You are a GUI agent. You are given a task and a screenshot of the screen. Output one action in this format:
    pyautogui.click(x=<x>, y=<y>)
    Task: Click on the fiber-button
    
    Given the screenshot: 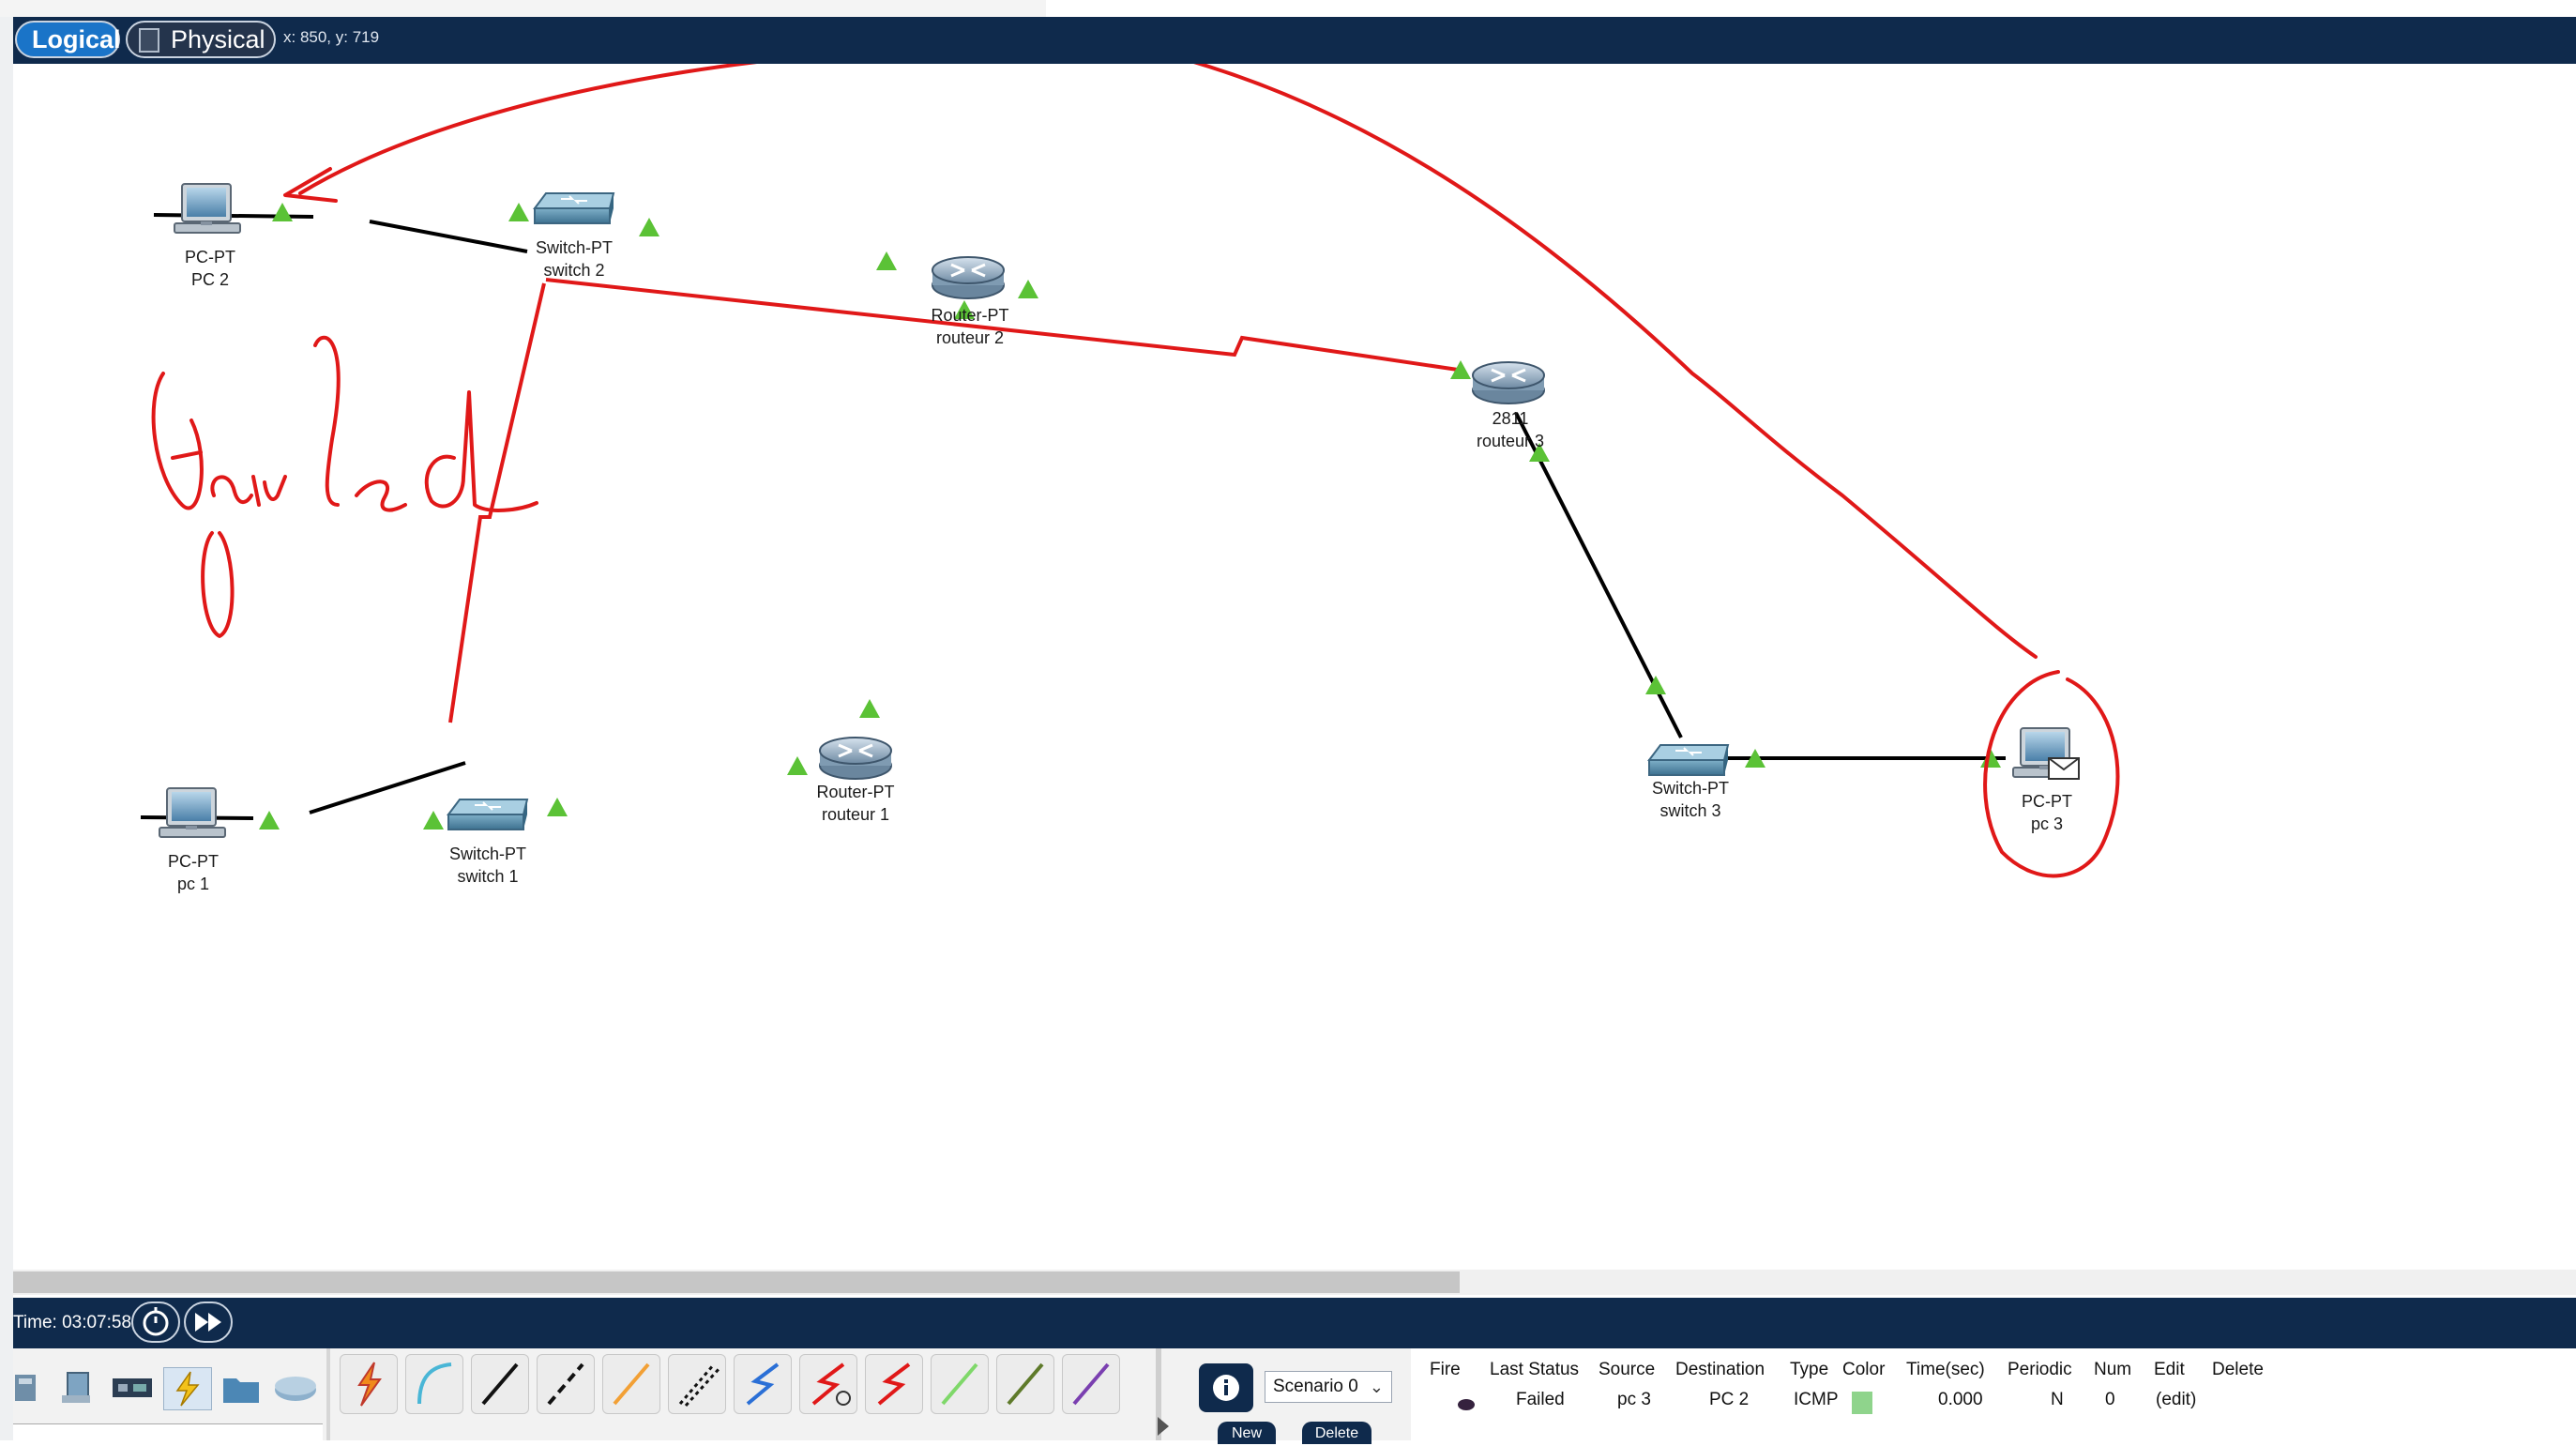 What is the action you would take?
    pyautogui.click(x=631, y=1384)
    